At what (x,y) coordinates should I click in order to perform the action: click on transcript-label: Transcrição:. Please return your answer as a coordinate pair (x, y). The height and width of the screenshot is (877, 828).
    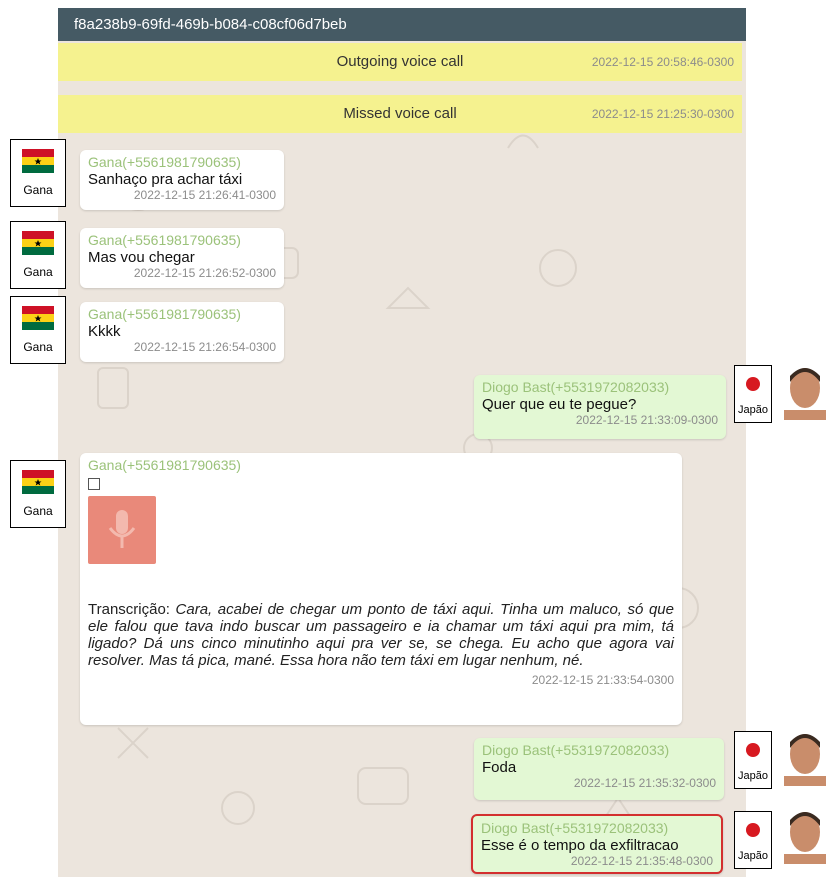
    Looking at the image, I should click on (129, 609).